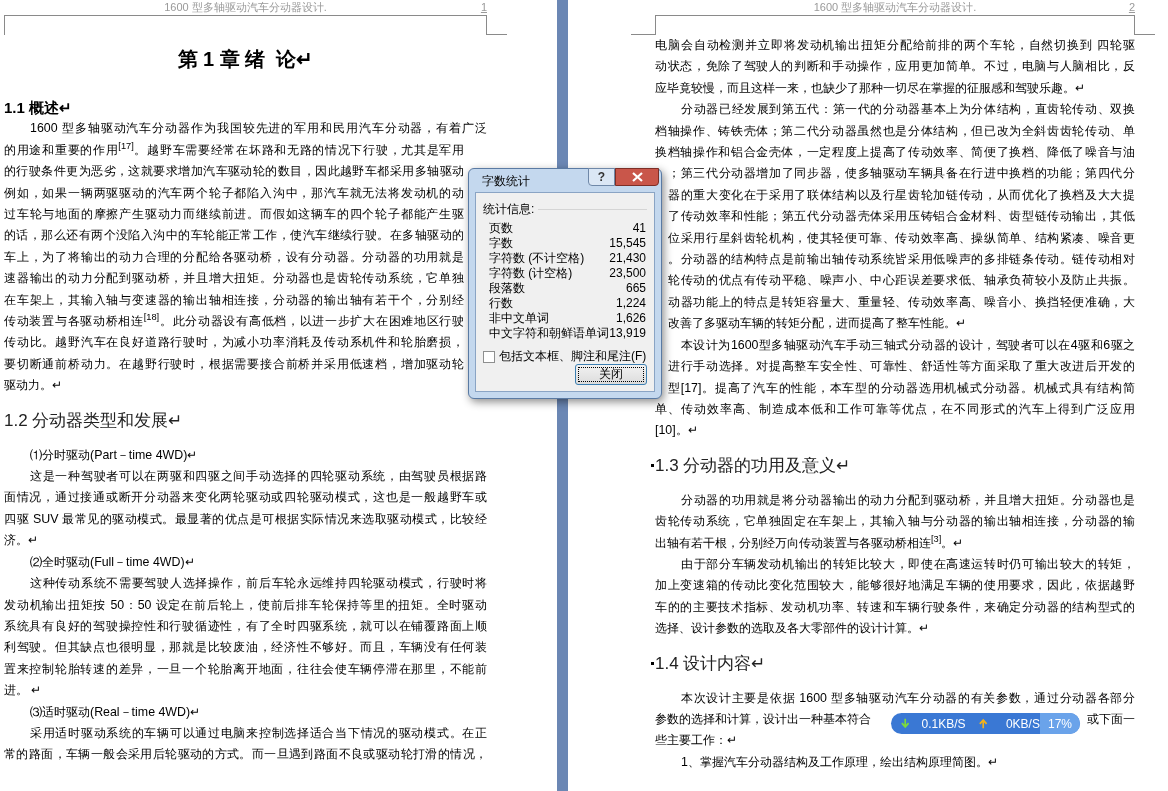  I want to click on body-text-line: 。分动器的结构特点是前输出轴传动系统皆采用低噪声的多排链条传动。链传动相对, so click(901, 260).